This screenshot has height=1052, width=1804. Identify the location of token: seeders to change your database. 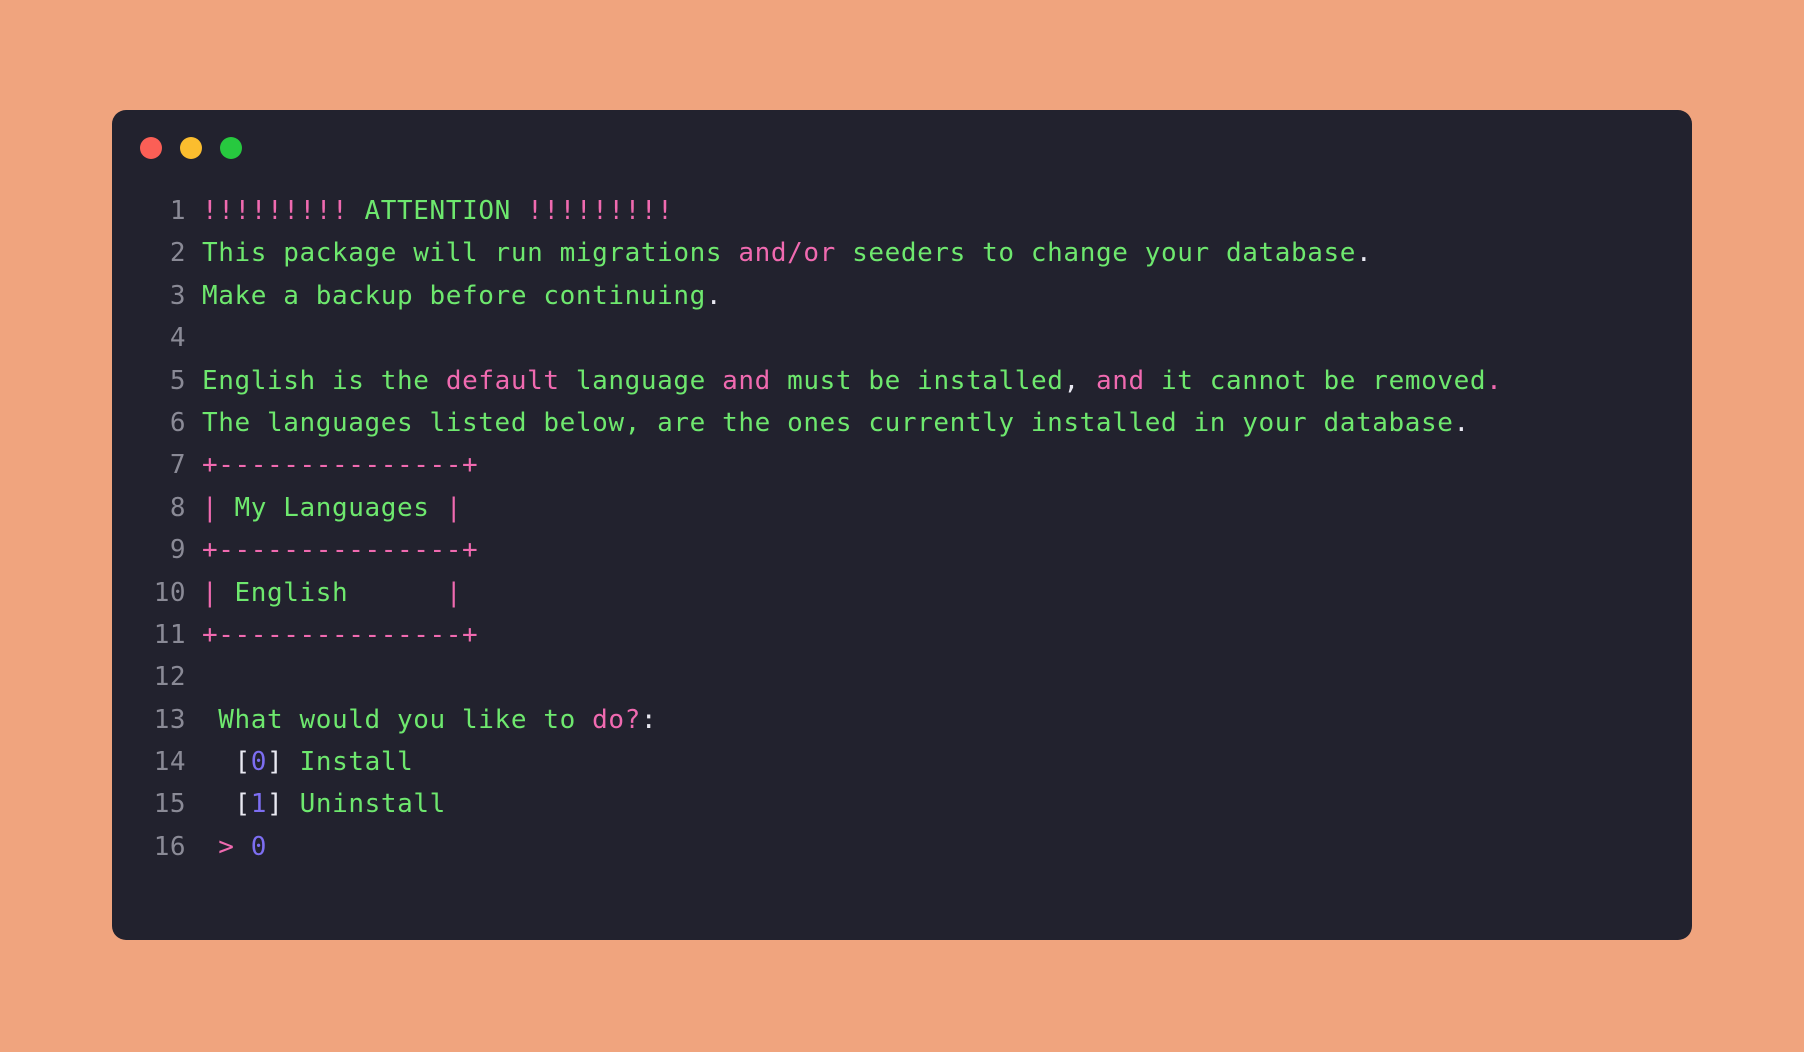
(1095, 253).